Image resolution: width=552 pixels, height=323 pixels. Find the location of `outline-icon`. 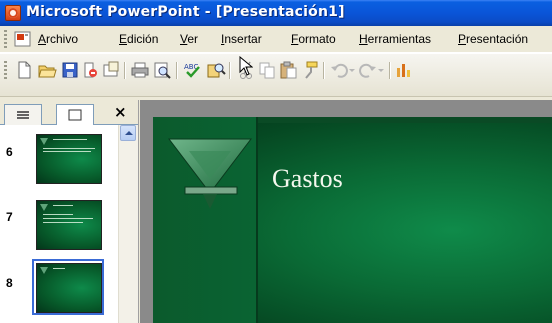

outline-icon is located at coordinates (23, 115).